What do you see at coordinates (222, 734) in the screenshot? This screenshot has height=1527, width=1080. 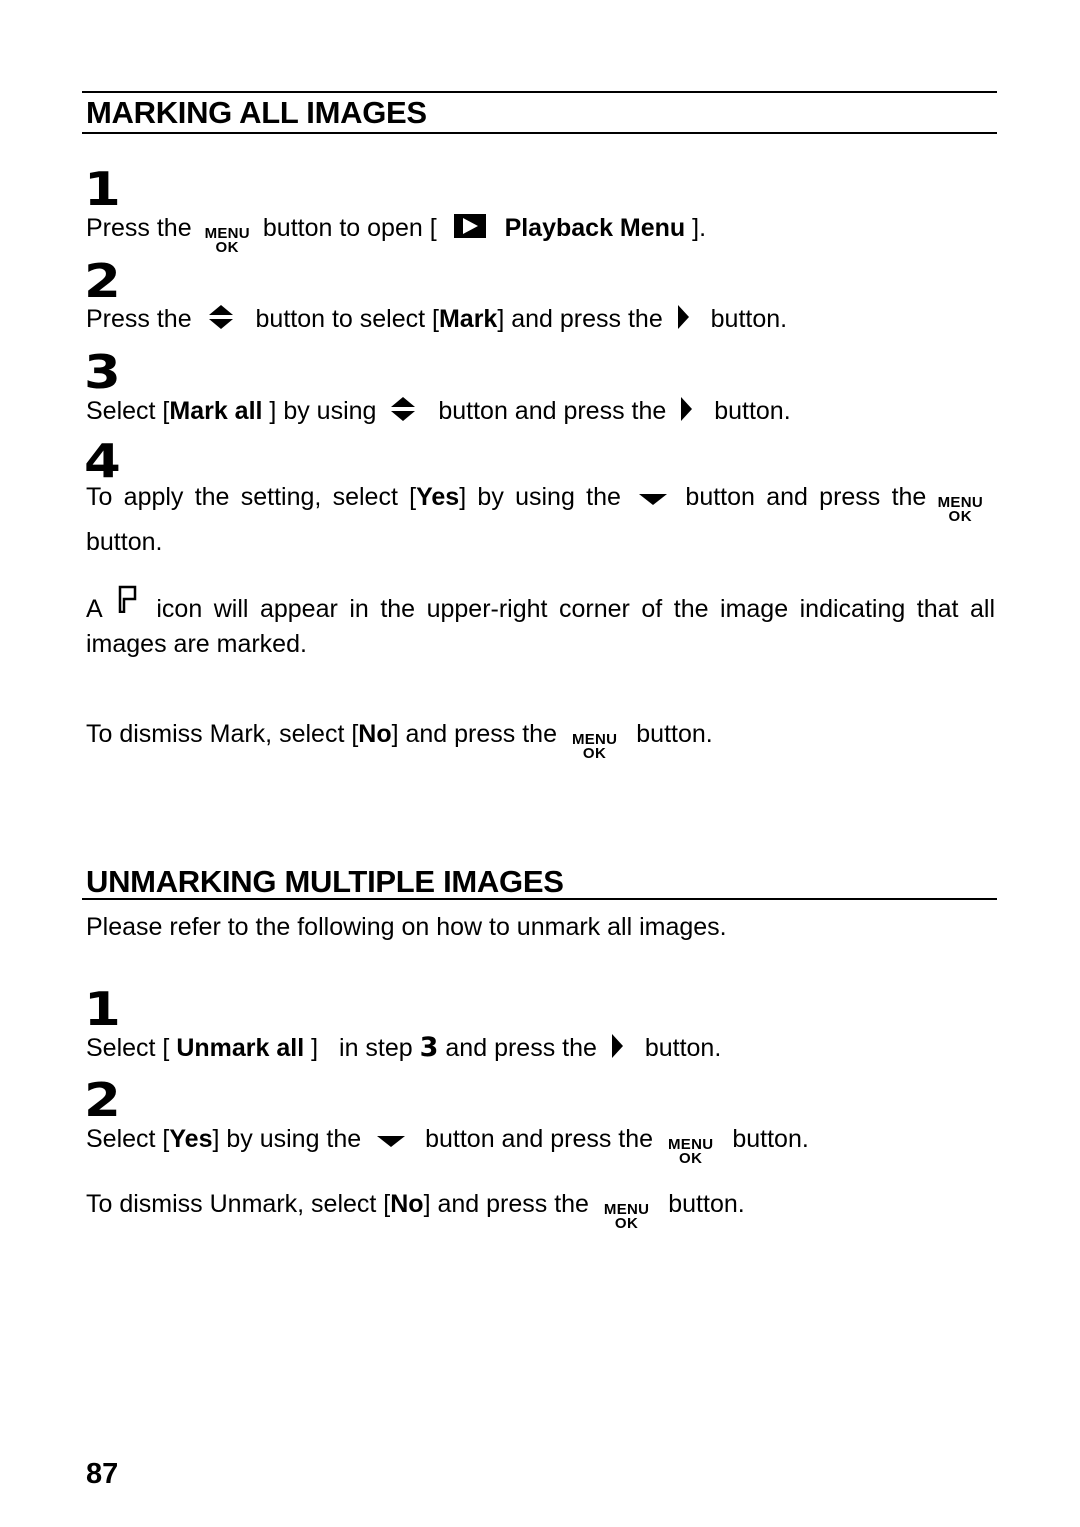 I see `text: To dismiss Mark, select [` at bounding box center [222, 734].